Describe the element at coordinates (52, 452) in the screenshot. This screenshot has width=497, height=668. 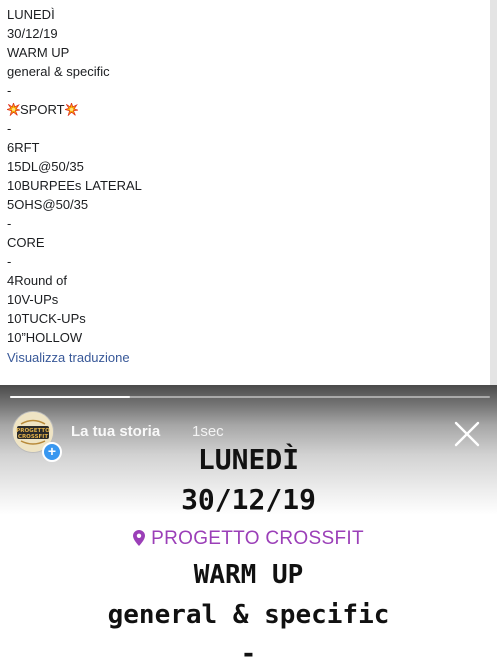
I see `add-story-badge: +` at that location.